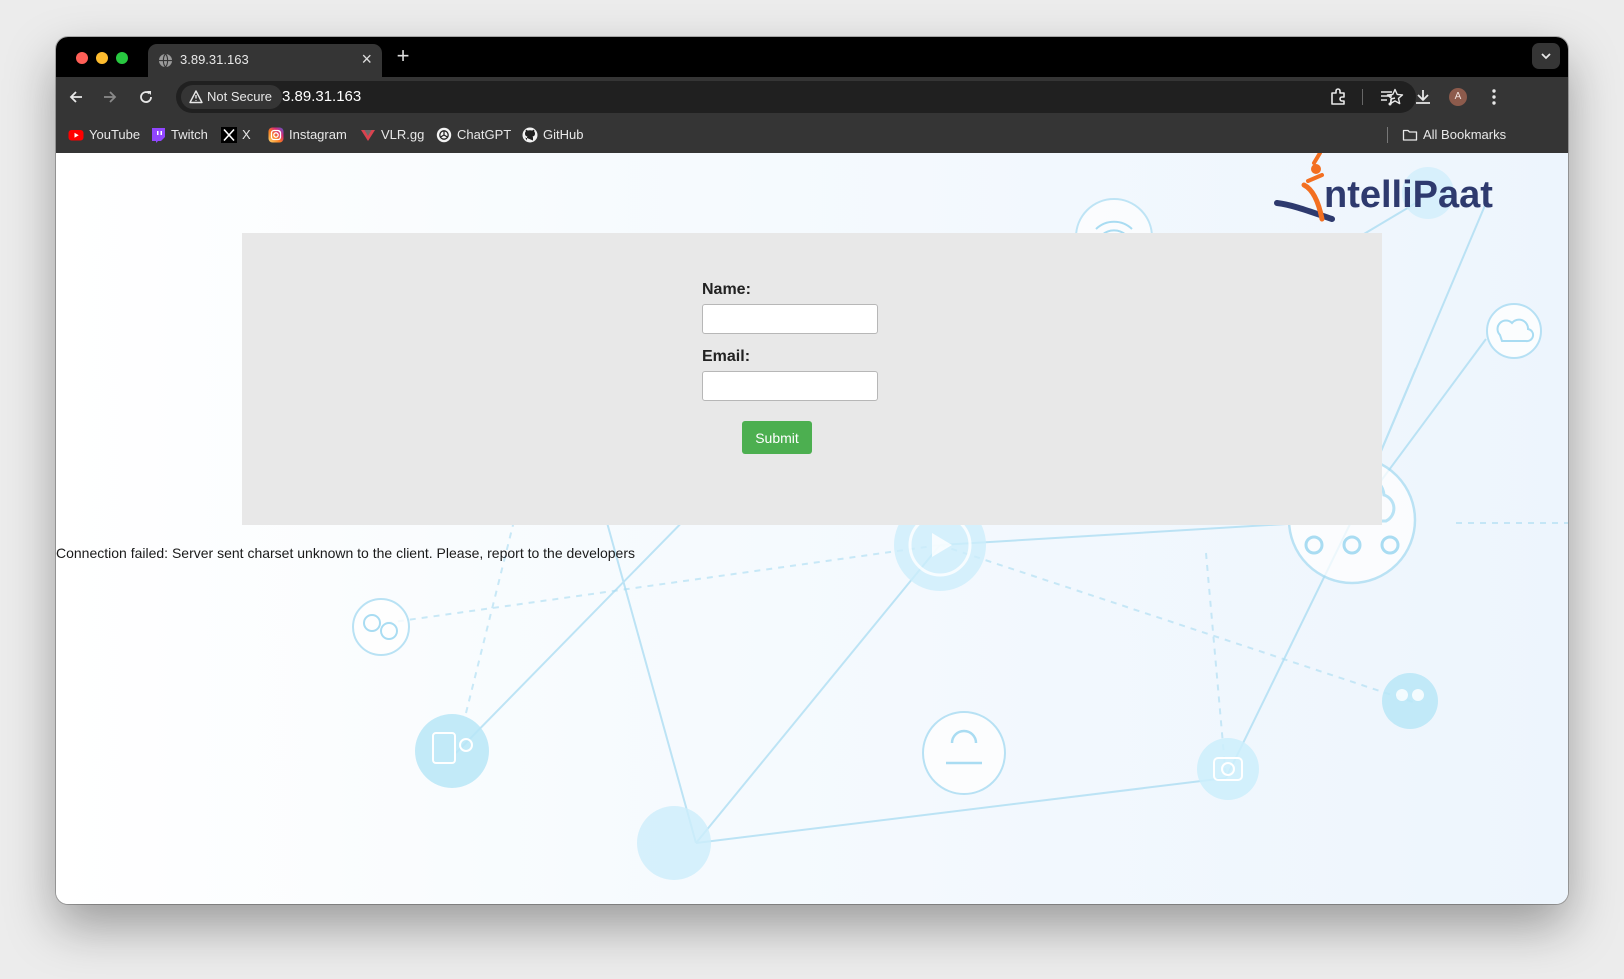  Describe the element at coordinates (196, 97) in the screenshot. I see `warning-icon` at that location.